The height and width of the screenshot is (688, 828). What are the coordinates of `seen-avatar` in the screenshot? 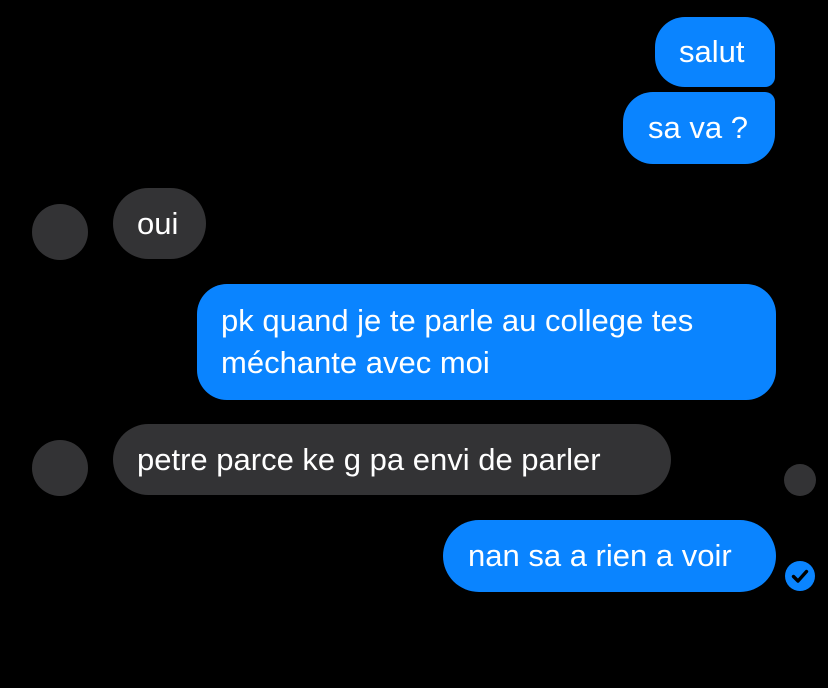 It's located at (800, 480).